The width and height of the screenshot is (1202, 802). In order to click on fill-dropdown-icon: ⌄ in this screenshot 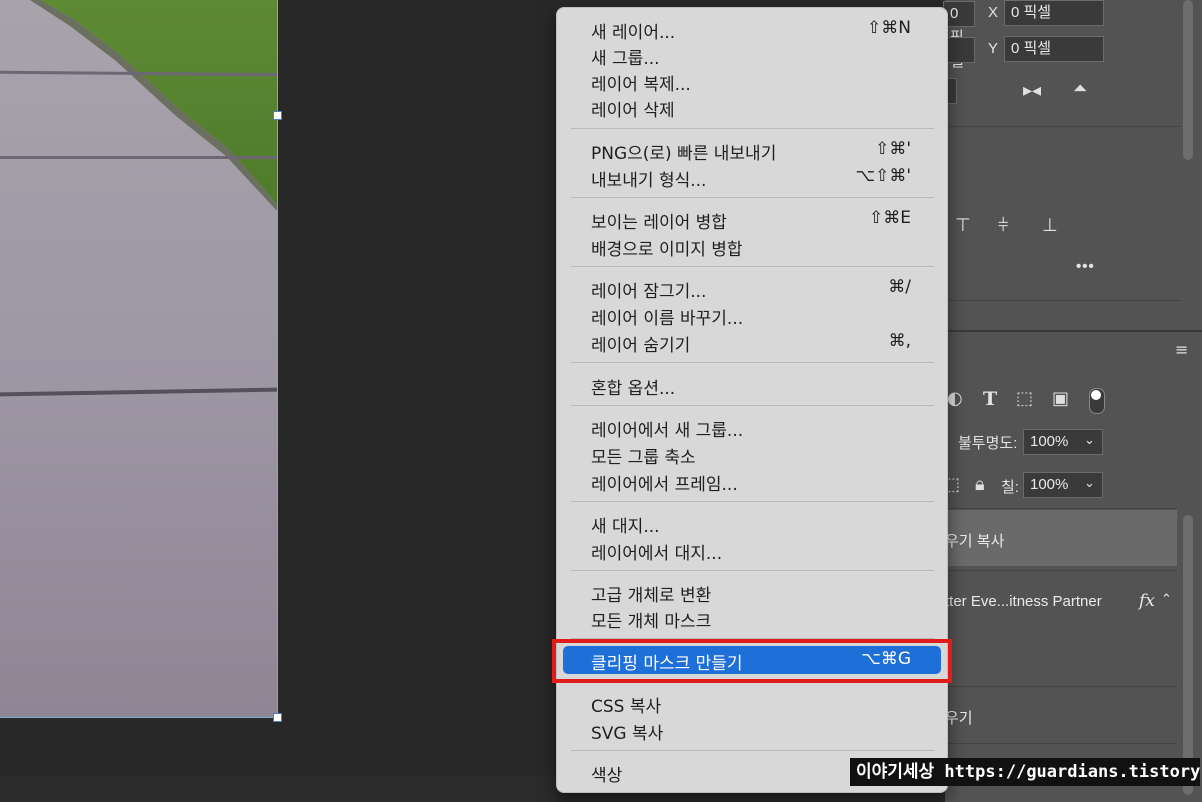, I will do `click(1089, 483)`.